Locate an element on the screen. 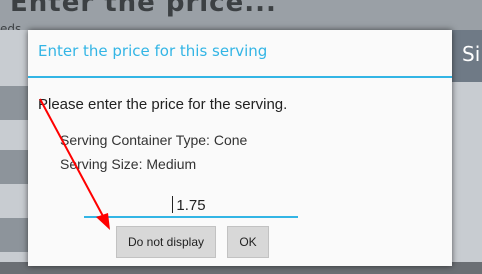 Image resolution: width=482 pixels, height=274 pixels. ok-button: OK is located at coordinates (248, 242).